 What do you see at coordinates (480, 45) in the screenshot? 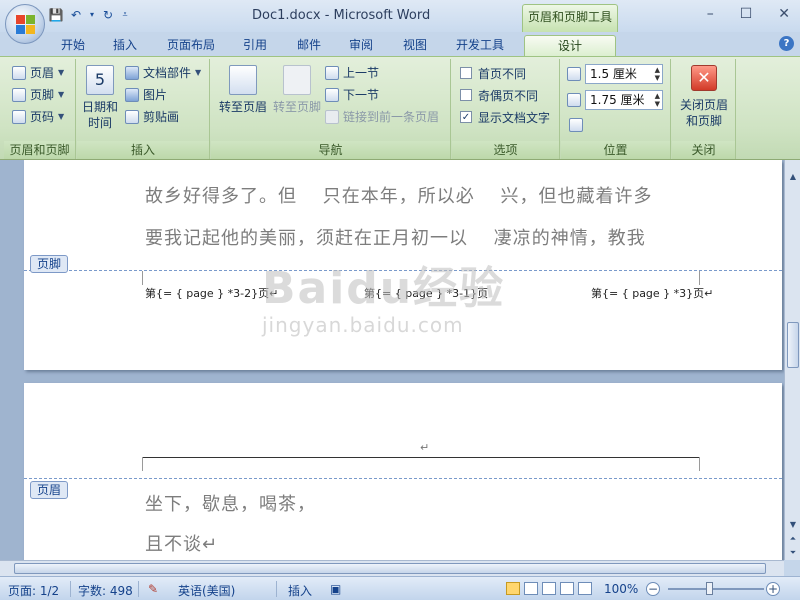
I see `tab-developer: 开发工具` at bounding box center [480, 45].